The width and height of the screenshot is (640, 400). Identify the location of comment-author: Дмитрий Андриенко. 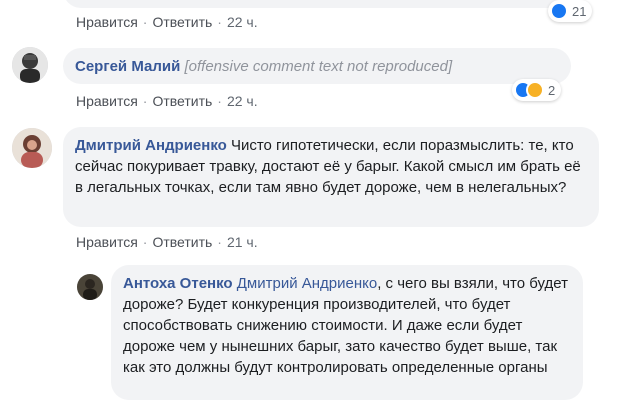
(151, 145).